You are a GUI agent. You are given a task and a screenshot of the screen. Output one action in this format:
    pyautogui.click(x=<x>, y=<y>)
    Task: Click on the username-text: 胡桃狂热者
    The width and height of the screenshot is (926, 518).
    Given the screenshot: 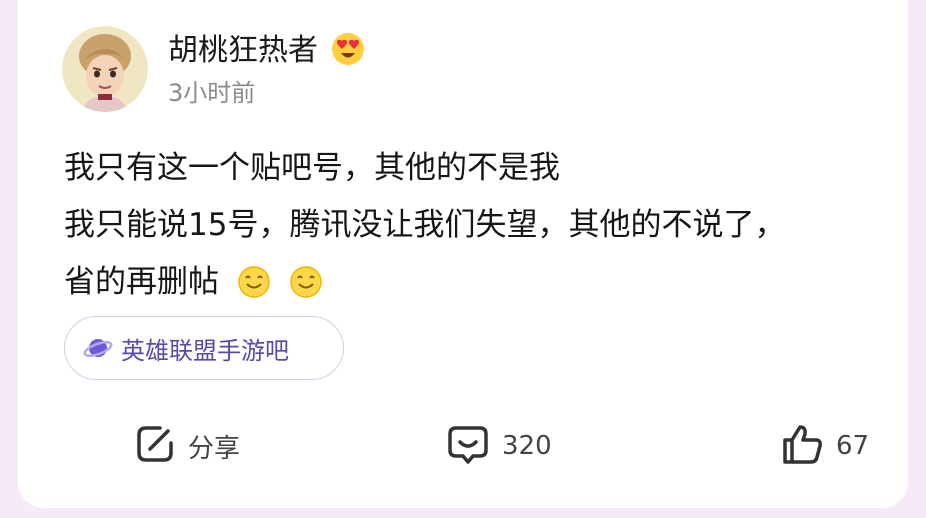 What is the action you would take?
    pyautogui.click(x=243, y=50)
    